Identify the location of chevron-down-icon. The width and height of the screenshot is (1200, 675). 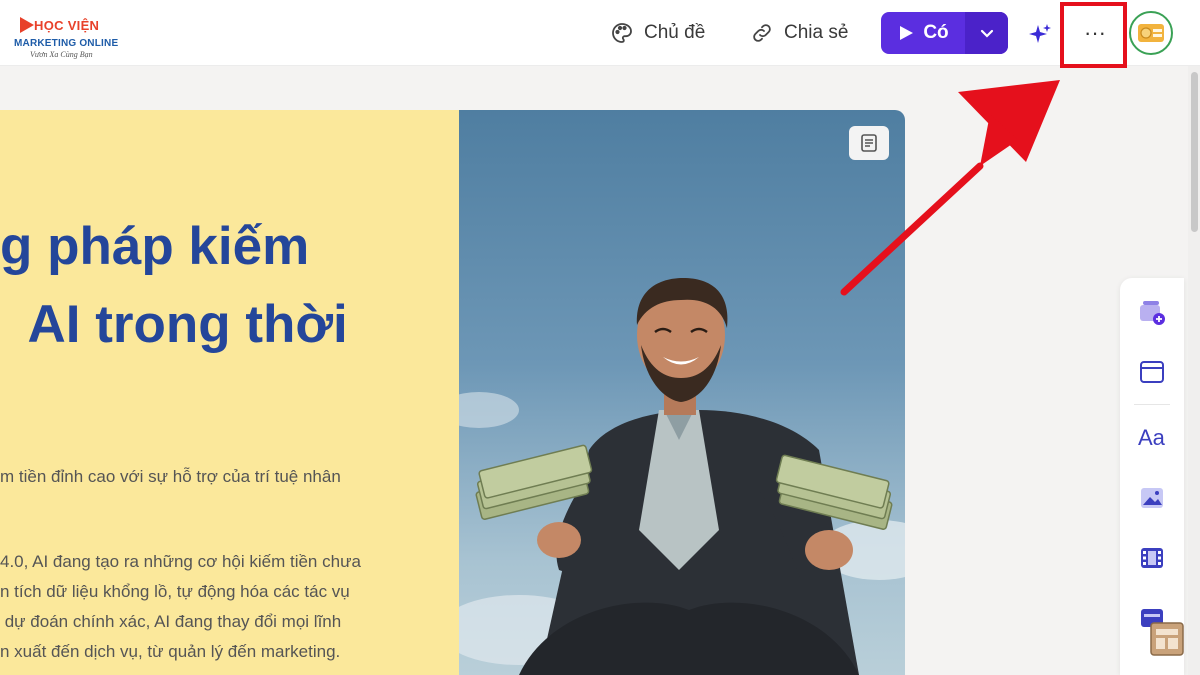
(986, 33).